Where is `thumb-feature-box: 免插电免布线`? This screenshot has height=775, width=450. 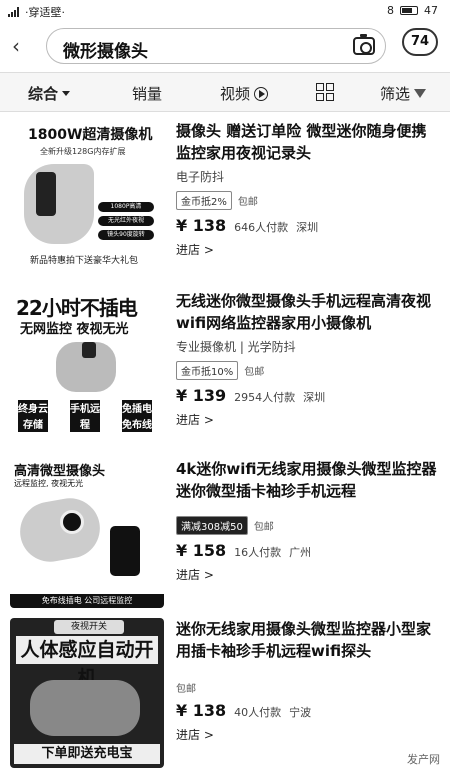
thumb-feature-box: 免插电免布线 is located at coordinates (137, 416).